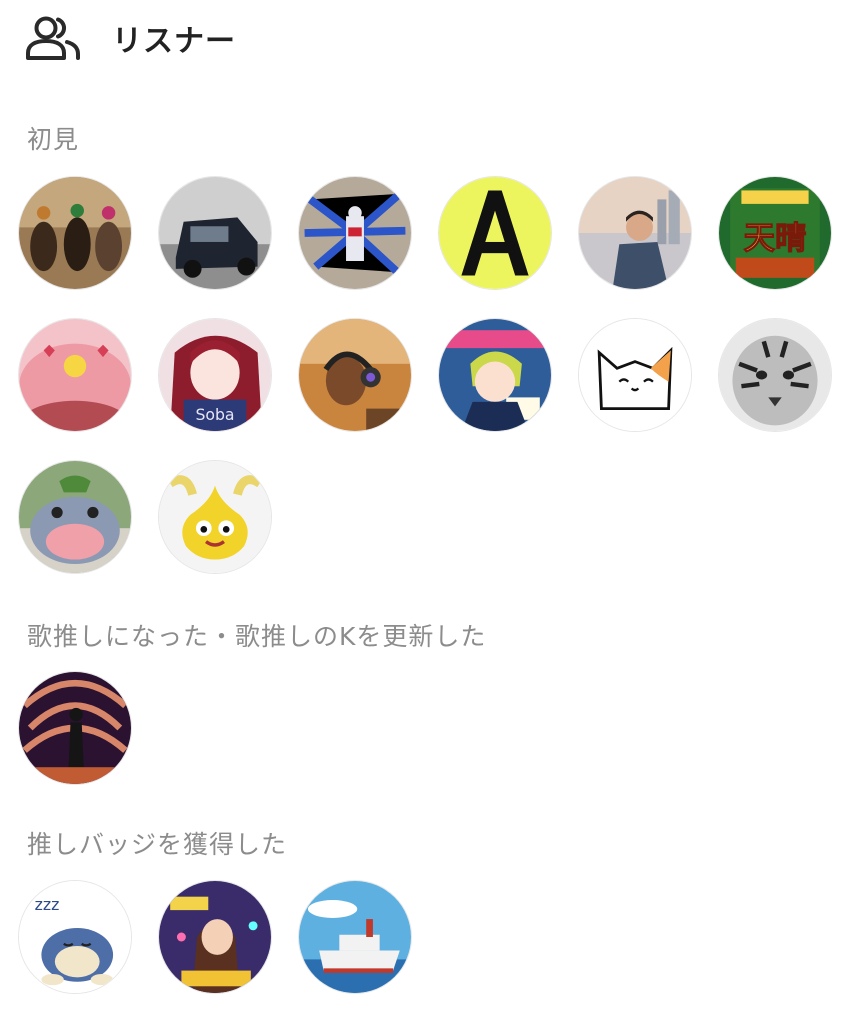  I want to click on avatar-black-car-image, so click(215, 233).